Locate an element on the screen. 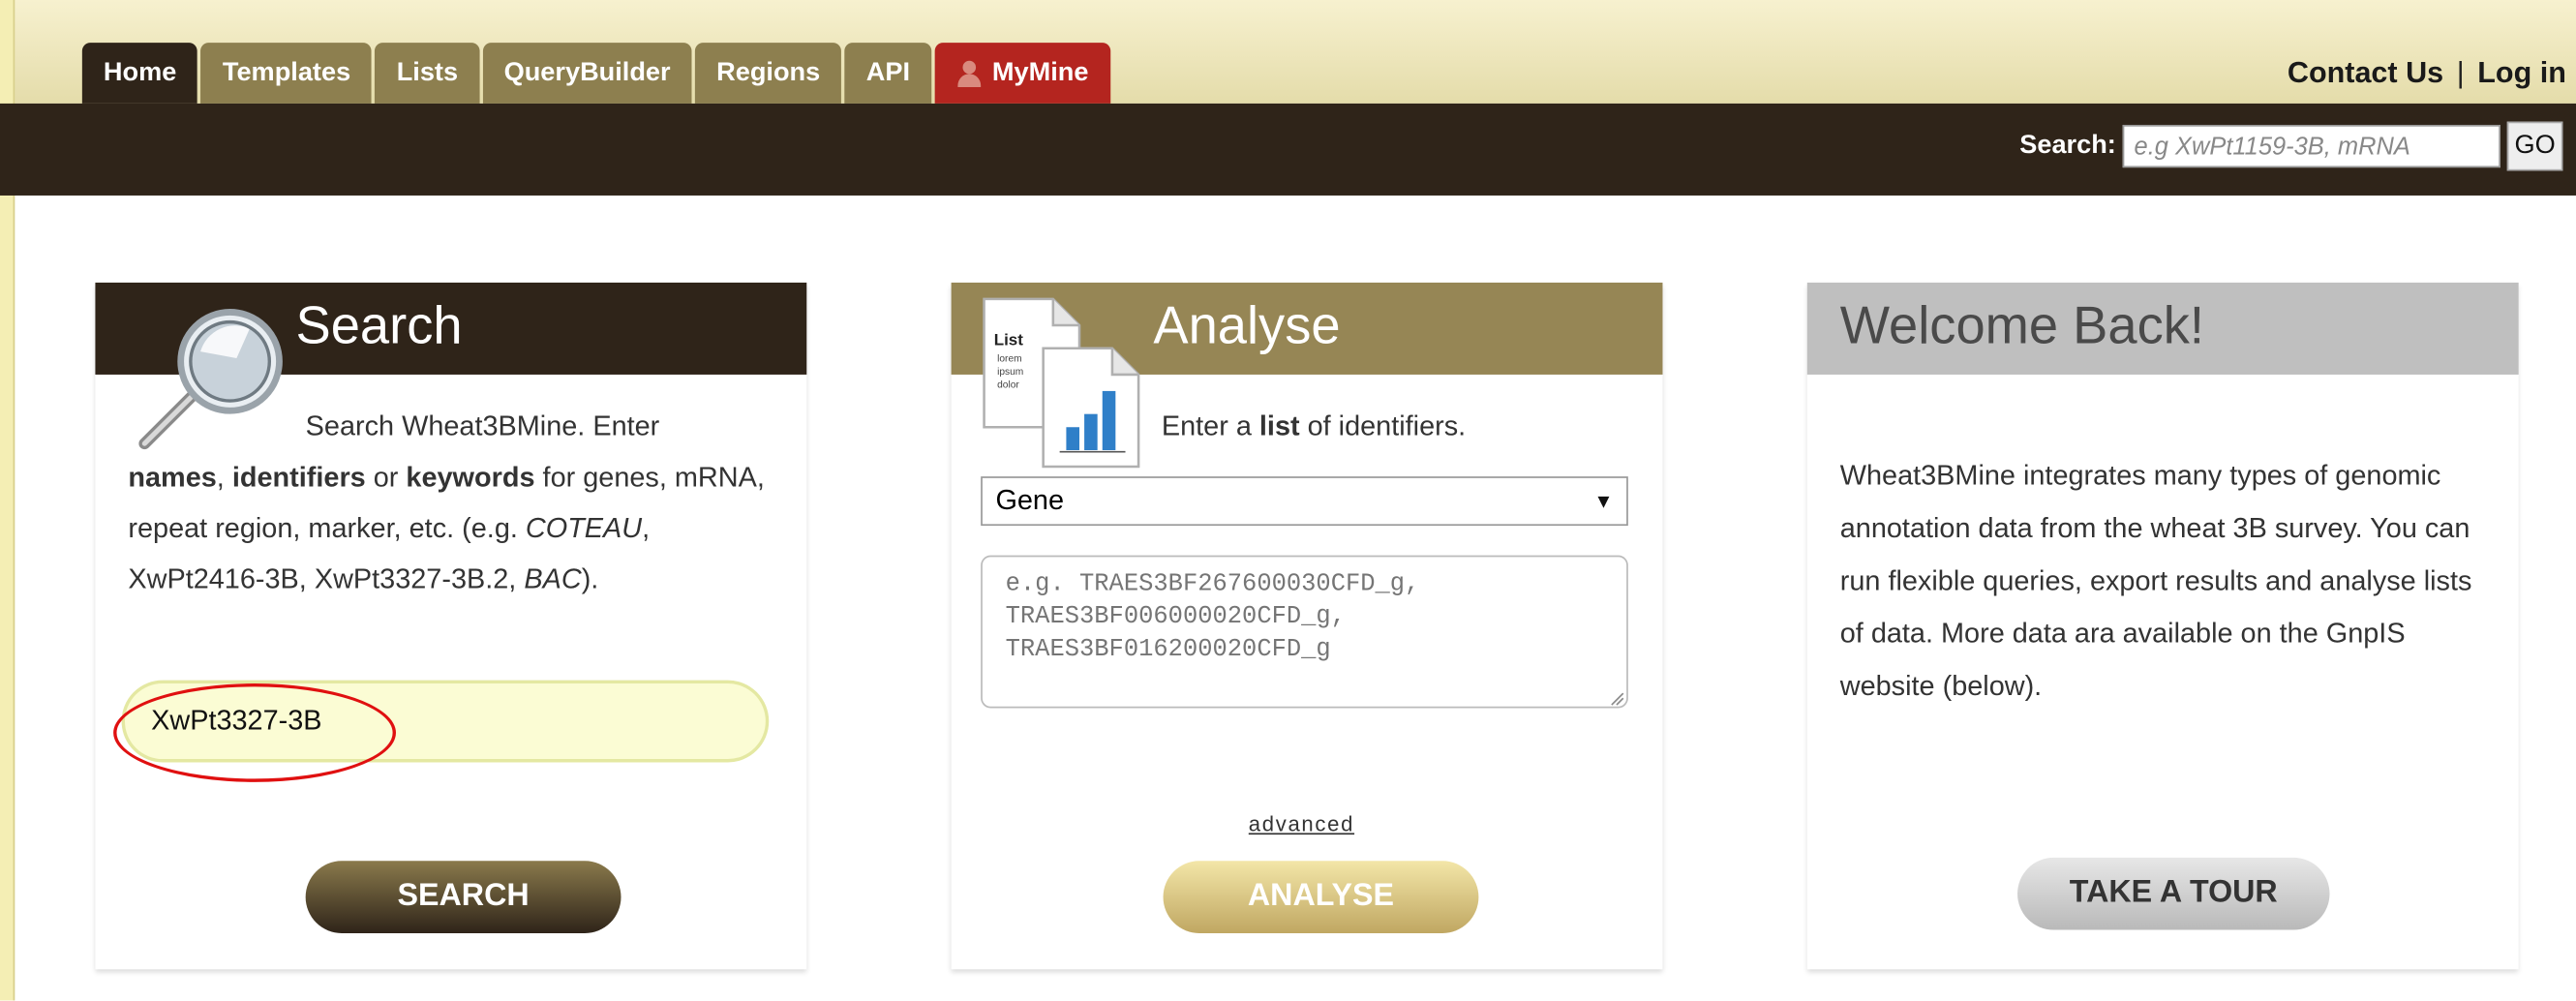 The height and width of the screenshot is (1001, 2576). quicksearch-bar: Search: GO is located at coordinates (1288, 150).